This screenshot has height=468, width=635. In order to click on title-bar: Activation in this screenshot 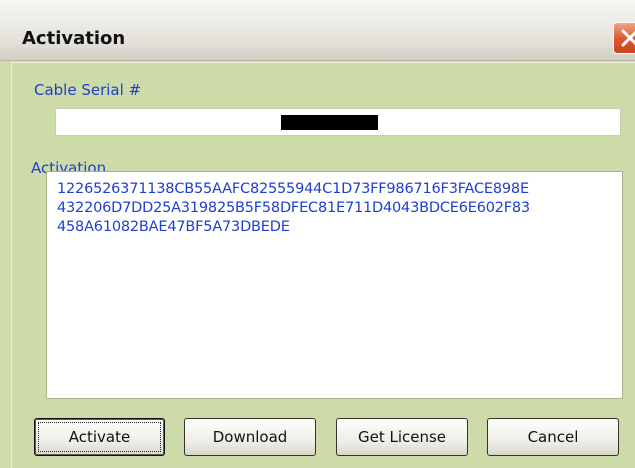, I will do `click(317, 30)`.